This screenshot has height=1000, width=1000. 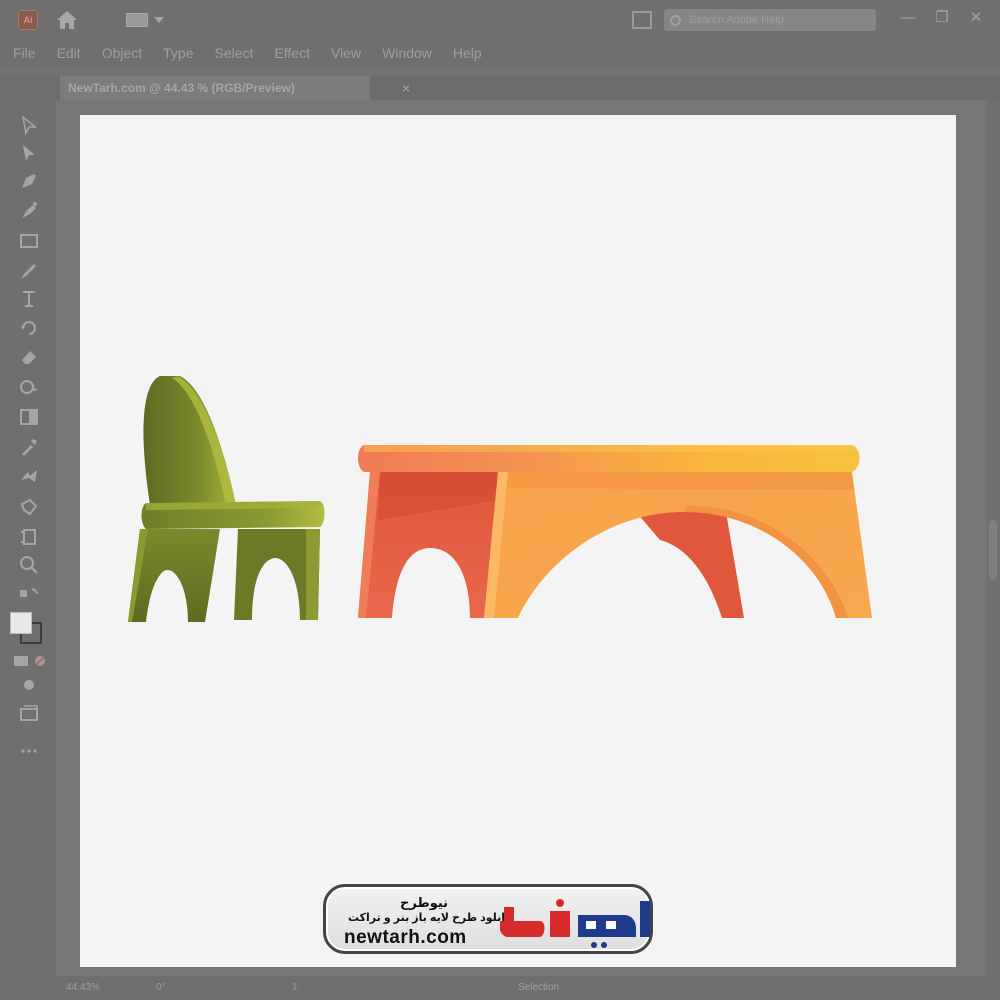 I want to click on zoom-level: 44.43%, so click(x=83, y=988).